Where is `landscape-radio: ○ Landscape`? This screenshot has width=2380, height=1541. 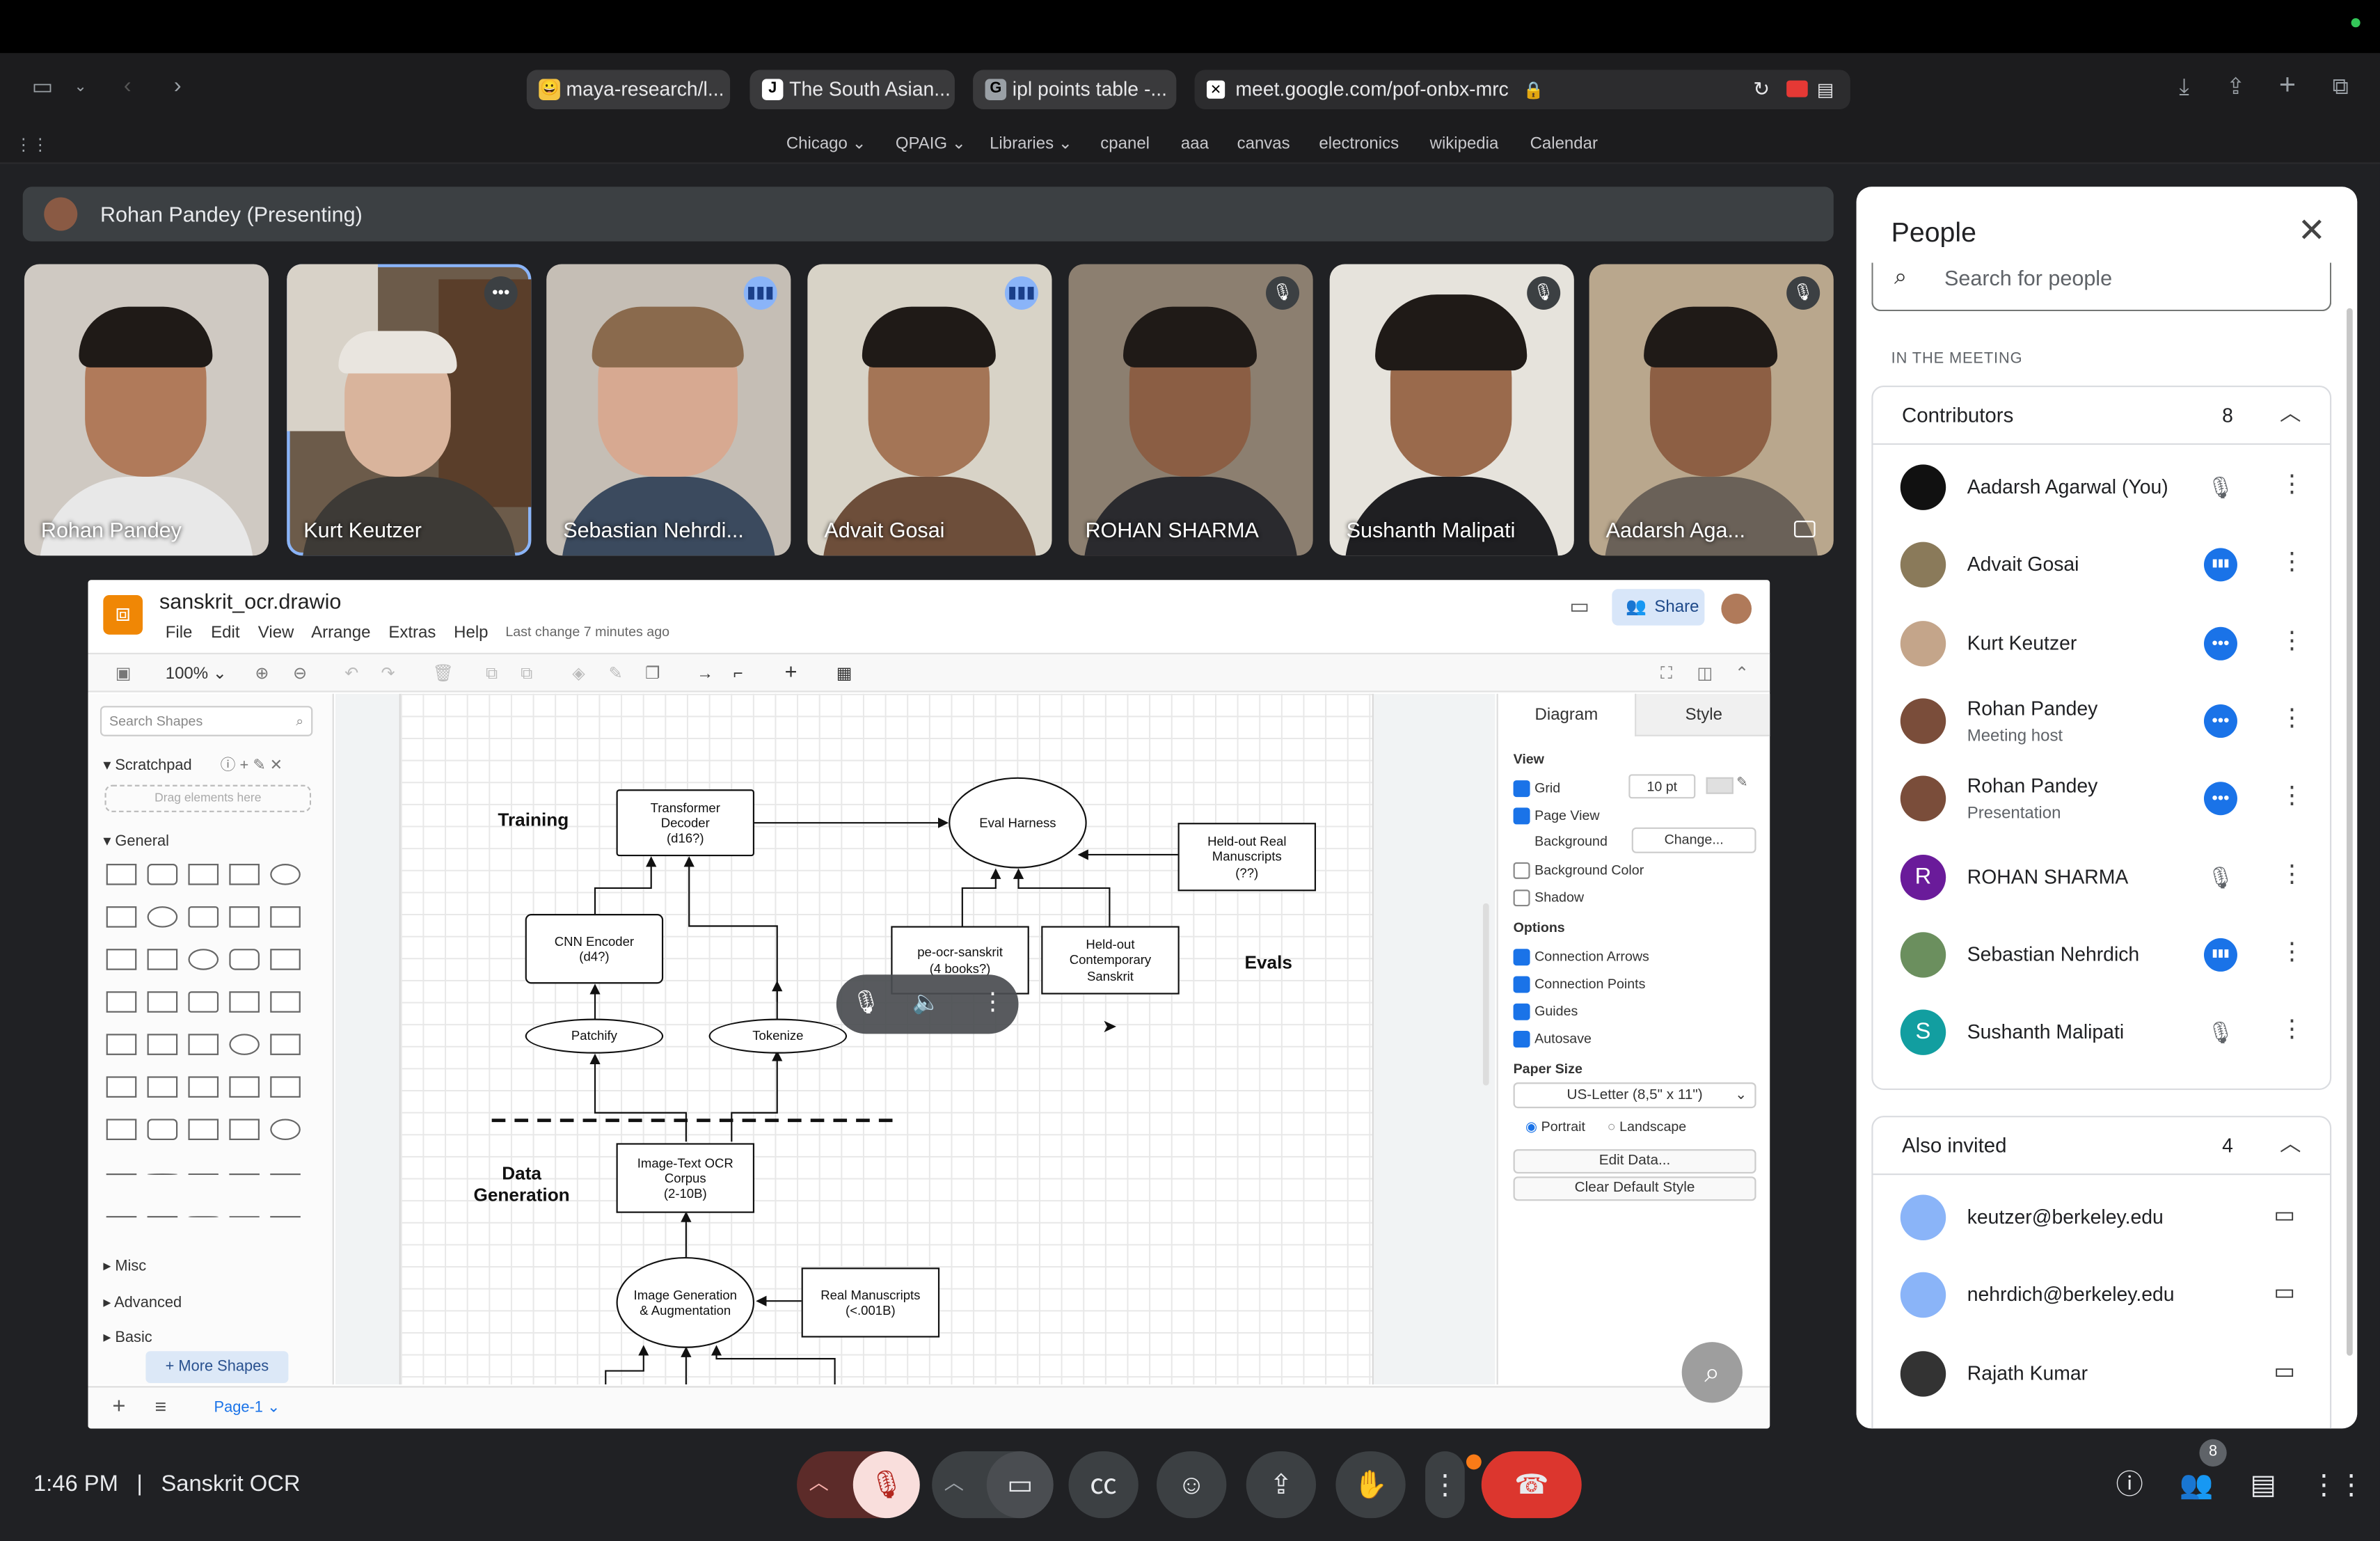 landscape-radio: ○ Landscape is located at coordinates (1647, 1126).